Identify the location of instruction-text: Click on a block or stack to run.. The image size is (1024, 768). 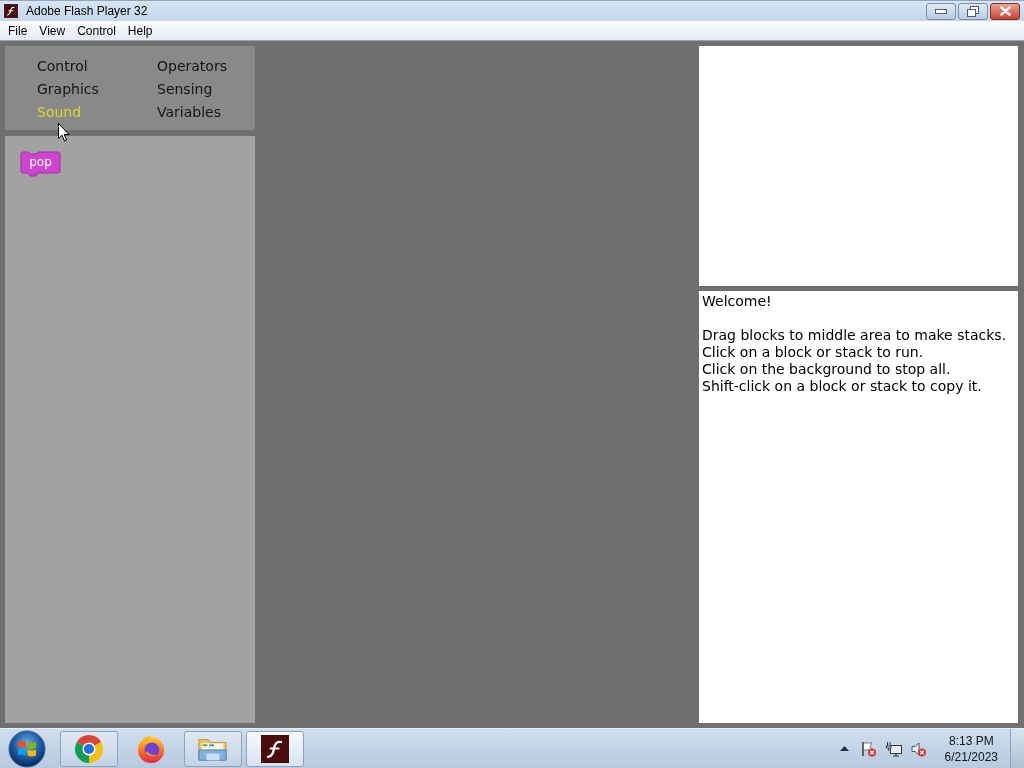
(813, 352).